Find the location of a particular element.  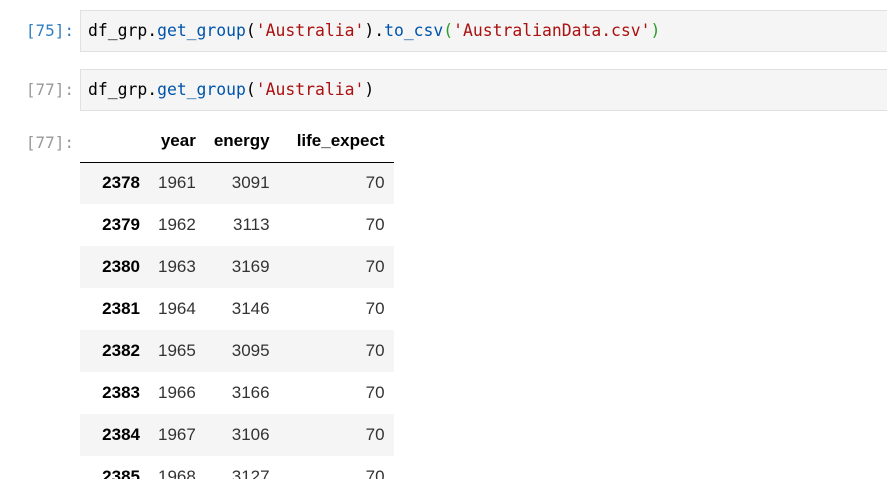

row-index: 2384 is located at coordinates (121, 434).